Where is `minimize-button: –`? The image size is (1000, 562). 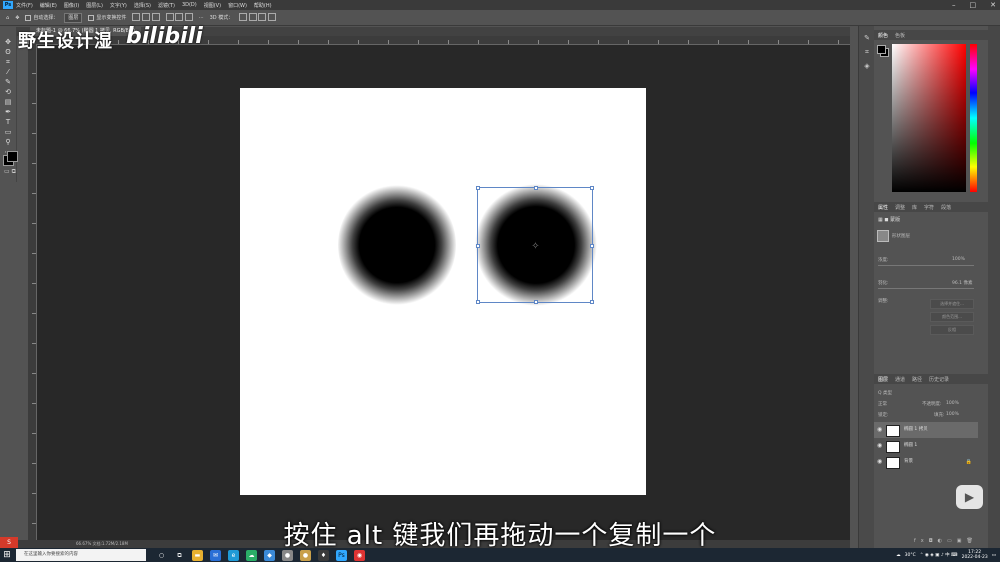
minimize-button: – is located at coordinates (954, 5).